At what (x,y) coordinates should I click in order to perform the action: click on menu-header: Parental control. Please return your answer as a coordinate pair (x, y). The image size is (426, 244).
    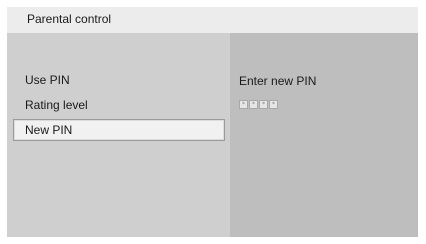
    Looking at the image, I should click on (212, 20).